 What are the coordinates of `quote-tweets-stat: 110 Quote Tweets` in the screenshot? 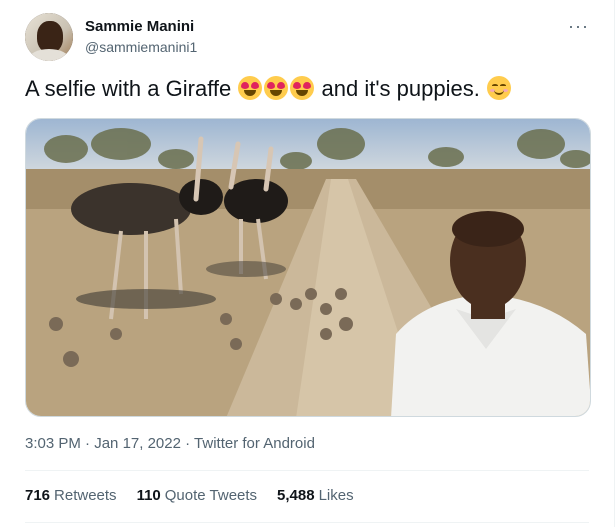 It's located at (197, 495).